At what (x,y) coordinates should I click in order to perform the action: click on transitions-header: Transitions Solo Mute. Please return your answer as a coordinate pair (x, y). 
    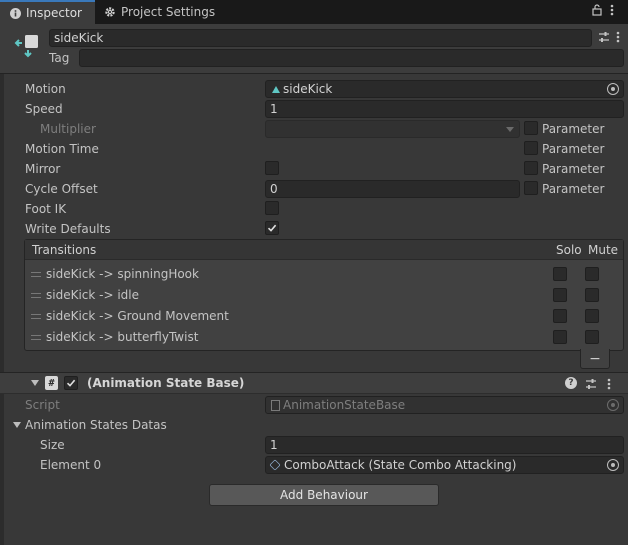
    Looking at the image, I should click on (324, 250).